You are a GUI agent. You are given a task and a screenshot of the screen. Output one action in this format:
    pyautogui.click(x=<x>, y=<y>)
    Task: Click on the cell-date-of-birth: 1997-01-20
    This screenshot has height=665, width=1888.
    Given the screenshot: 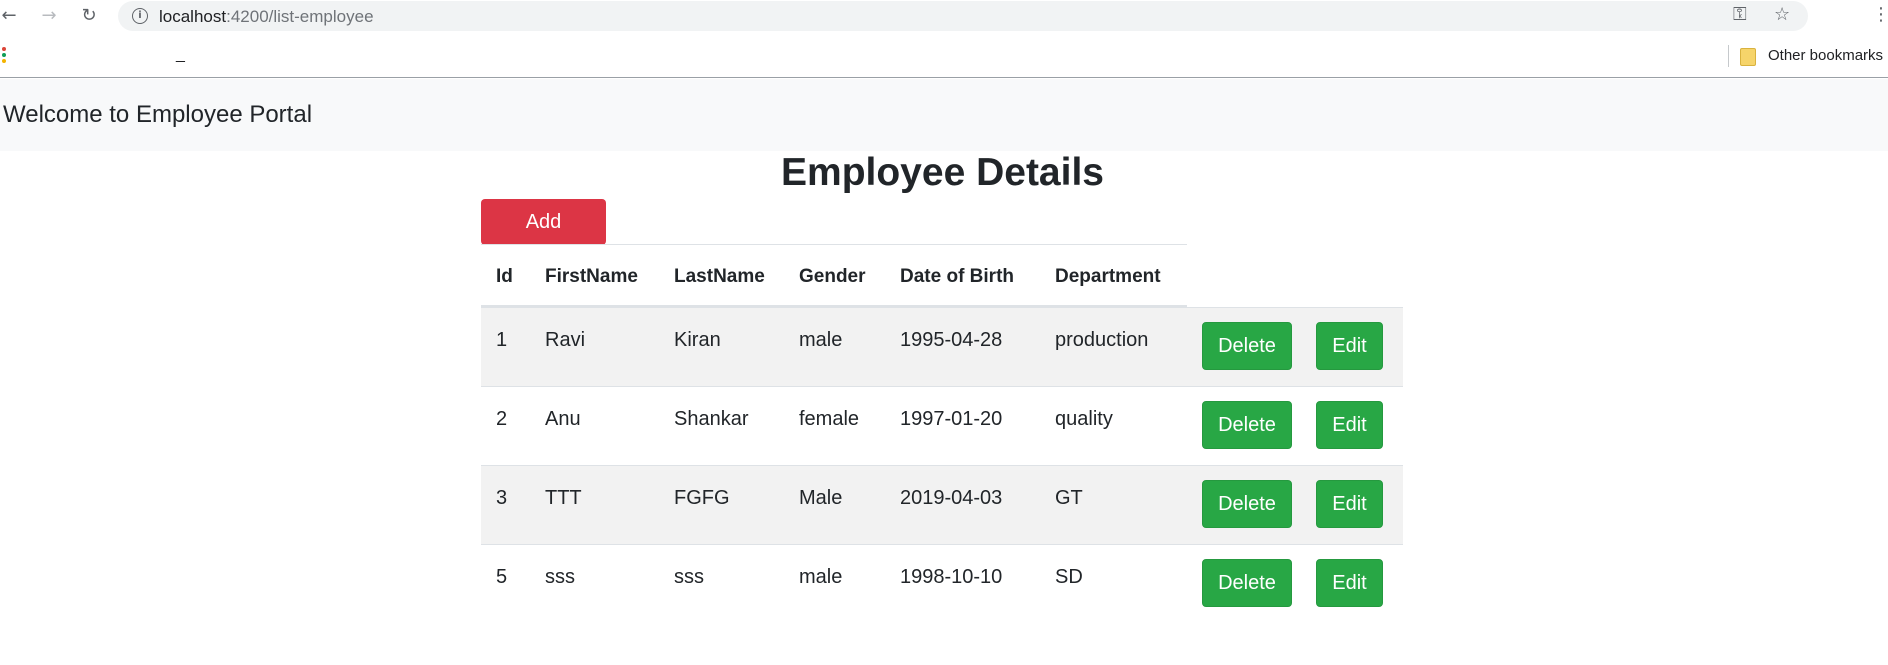 What is the action you would take?
    pyautogui.click(x=951, y=419)
    